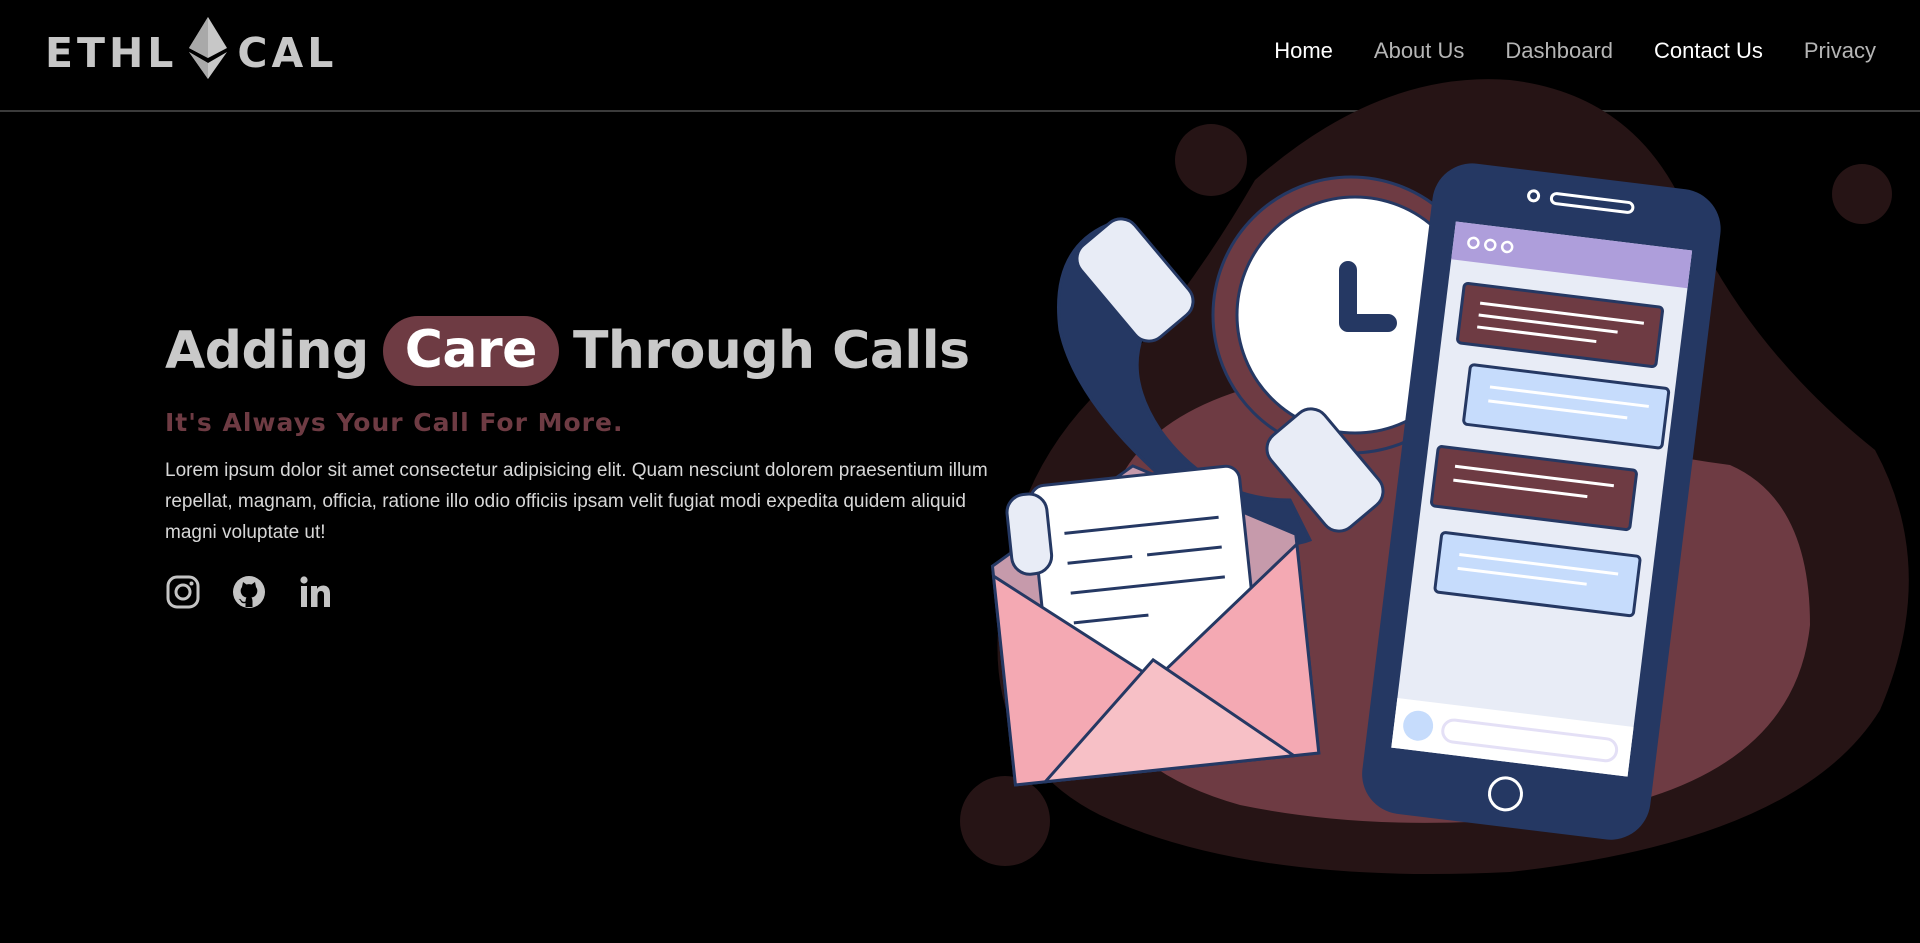  Describe the element at coordinates (470, 351) in the screenshot. I see `headline-highlight-pill: Care` at that location.